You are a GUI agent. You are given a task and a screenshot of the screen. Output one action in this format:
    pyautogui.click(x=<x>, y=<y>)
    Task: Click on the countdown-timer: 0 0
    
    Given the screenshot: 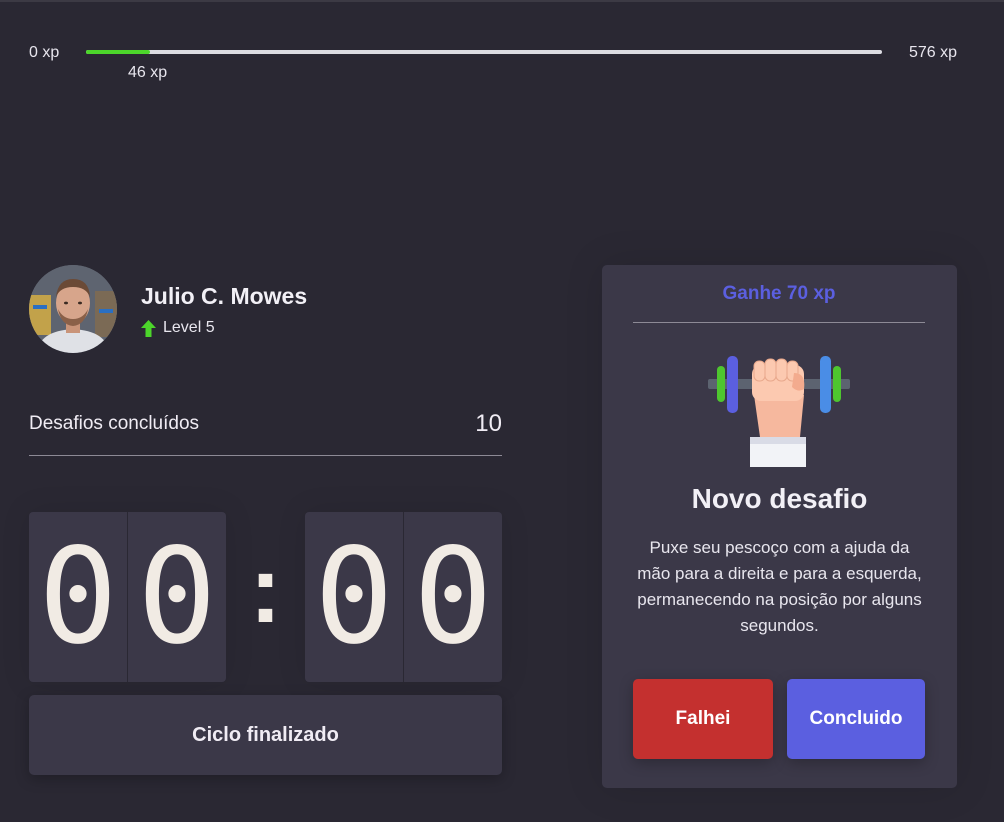 What is the action you would take?
    pyautogui.click(x=265, y=597)
    